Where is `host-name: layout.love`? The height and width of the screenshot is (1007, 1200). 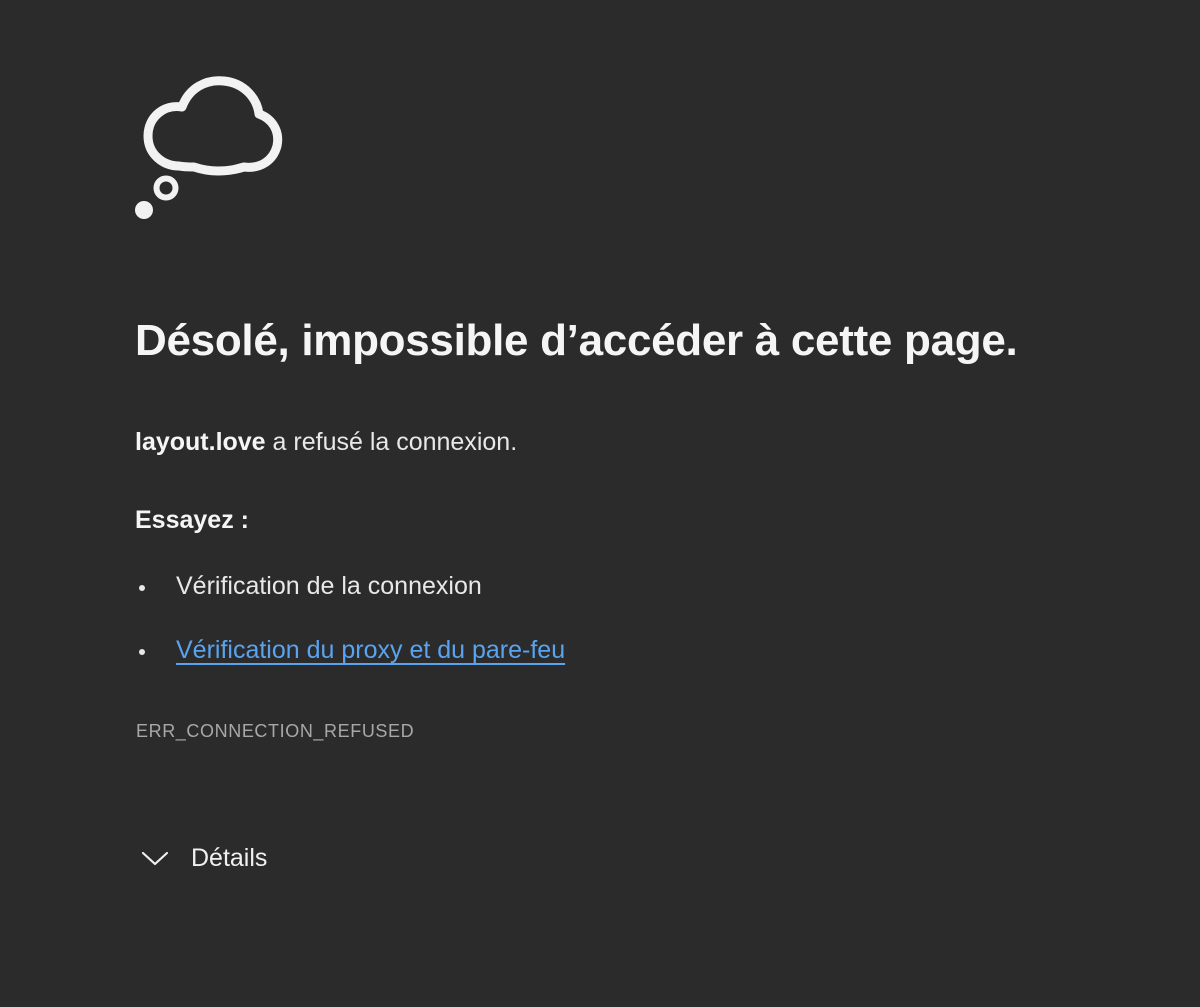
host-name: layout.love is located at coordinates (200, 442).